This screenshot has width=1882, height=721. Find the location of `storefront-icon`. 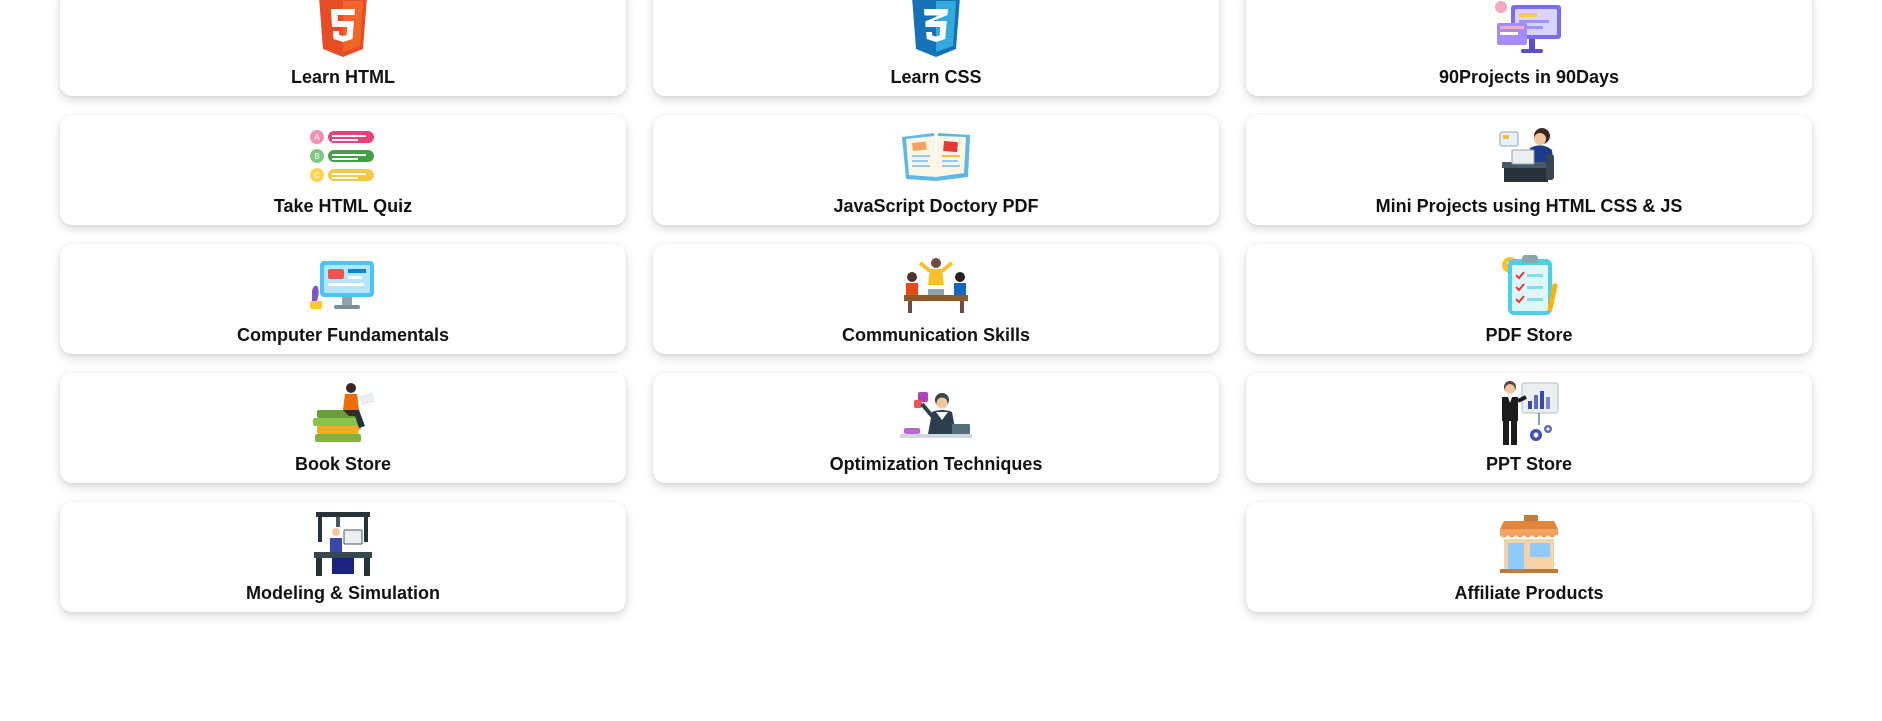

storefront-icon is located at coordinates (1529, 543).